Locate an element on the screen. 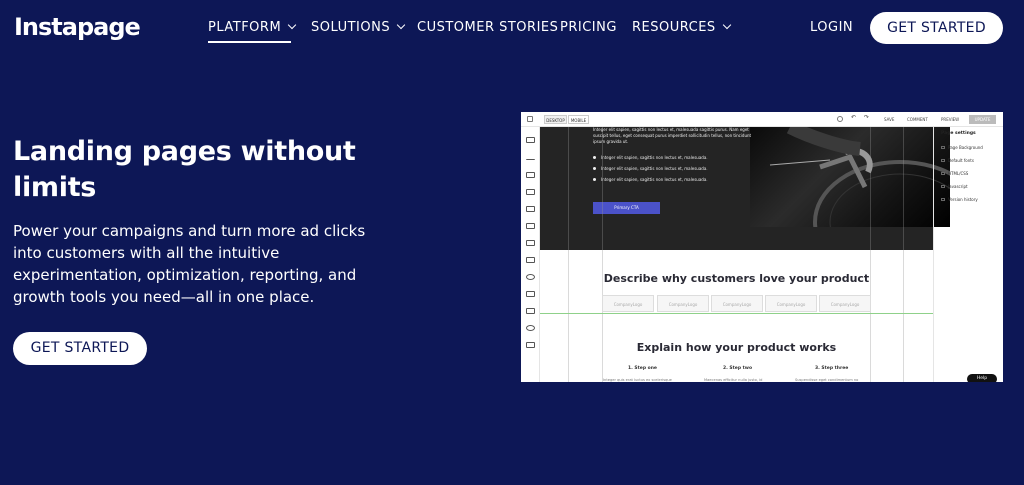 The image size is (1024, 485). alignment-guide is located at coordinates (736, 313).